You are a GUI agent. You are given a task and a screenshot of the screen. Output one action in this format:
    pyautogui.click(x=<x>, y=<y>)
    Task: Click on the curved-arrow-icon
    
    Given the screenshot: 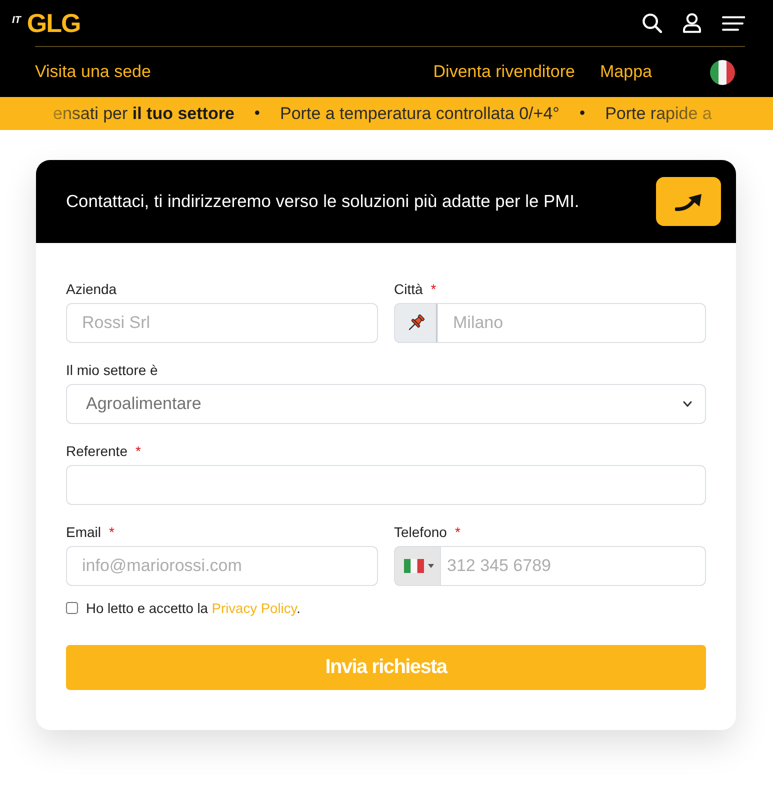 What is the action you would take?
    pyautogui.click(x=688, y=201)
    